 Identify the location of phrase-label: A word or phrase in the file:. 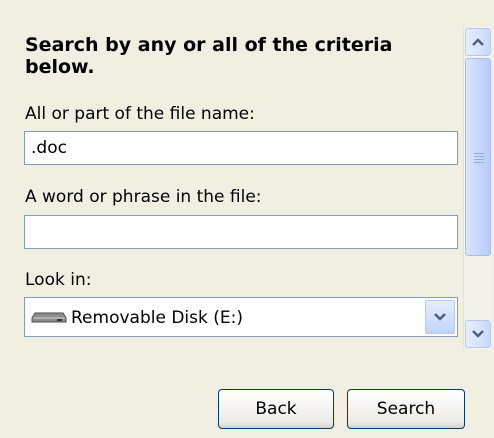
(143, 197).